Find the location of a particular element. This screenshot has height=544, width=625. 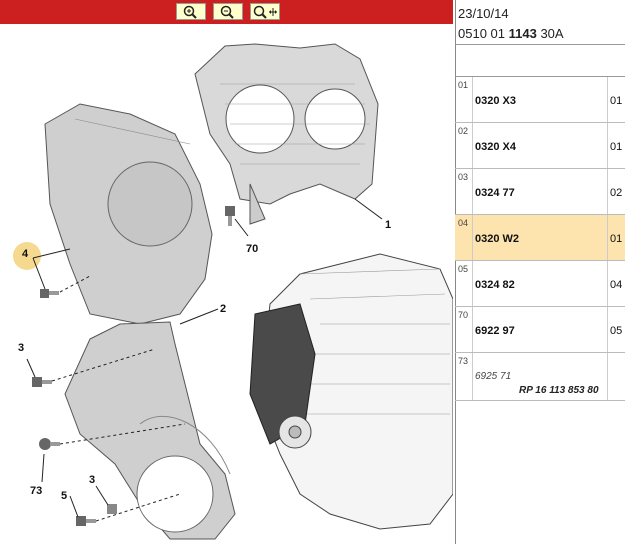

parts-row: 03 0324 77 02 is located at coordinates (540, 192).